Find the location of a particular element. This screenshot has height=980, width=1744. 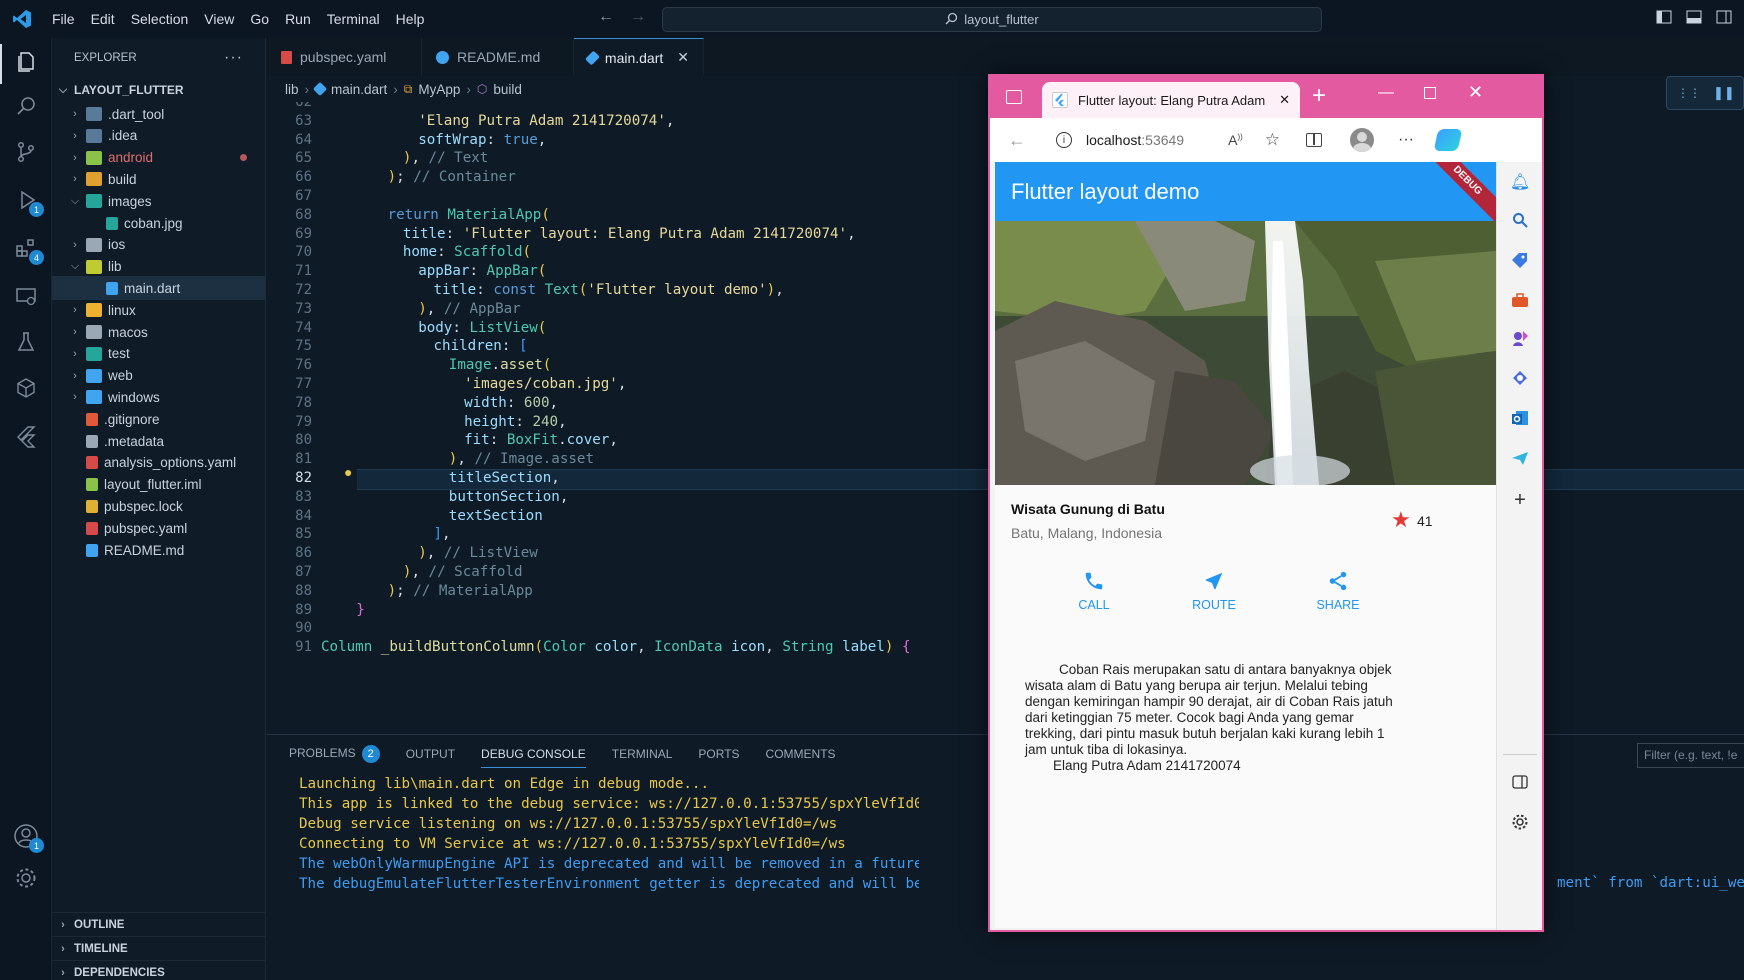

manage-gear-icon is located at coordinates (26, 878).